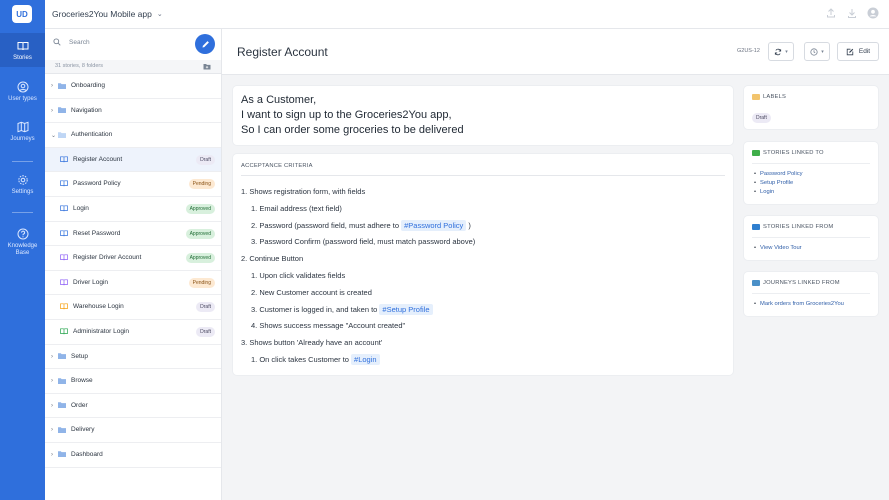  What do you see at coordinates (133, 332) in the screenshot?
I see `story-row: Draft Administrator Login` at bounding box center [133, 332].